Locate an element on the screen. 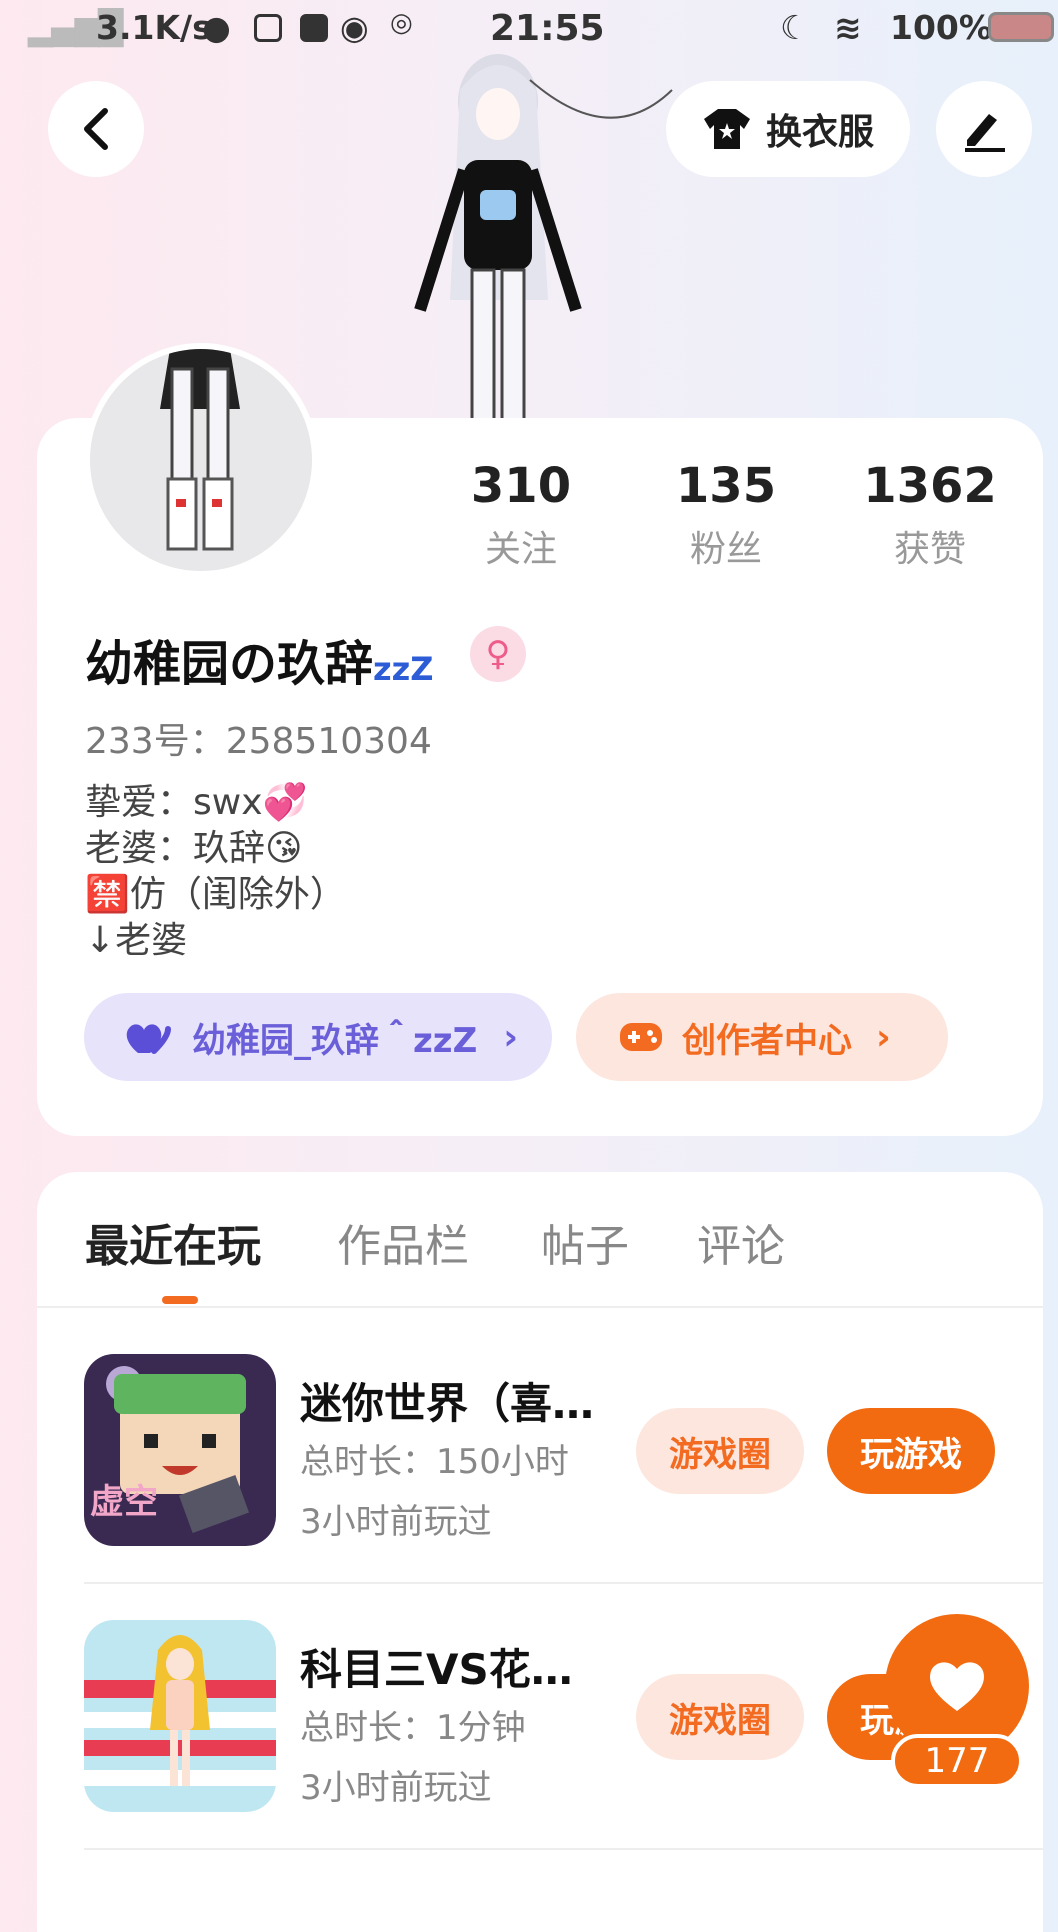  like-count: 177 is located at coordinates (957, 1761).